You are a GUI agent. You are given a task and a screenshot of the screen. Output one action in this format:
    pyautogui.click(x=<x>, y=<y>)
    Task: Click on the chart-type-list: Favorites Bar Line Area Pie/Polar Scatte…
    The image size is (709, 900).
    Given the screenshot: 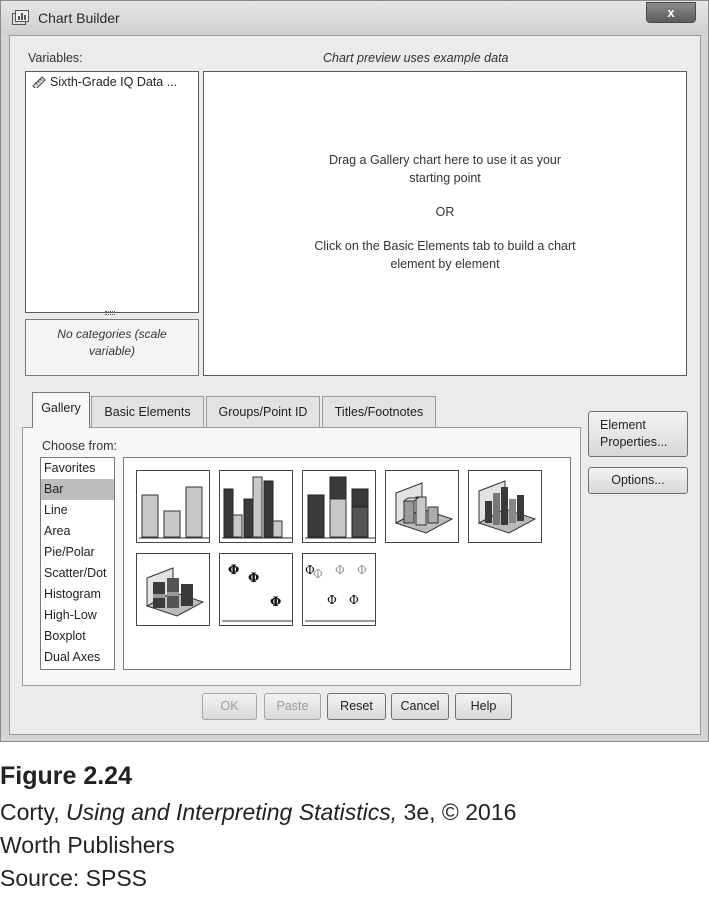 What is the action you would take?
    pyautogui.click(x=77, y=563)
    